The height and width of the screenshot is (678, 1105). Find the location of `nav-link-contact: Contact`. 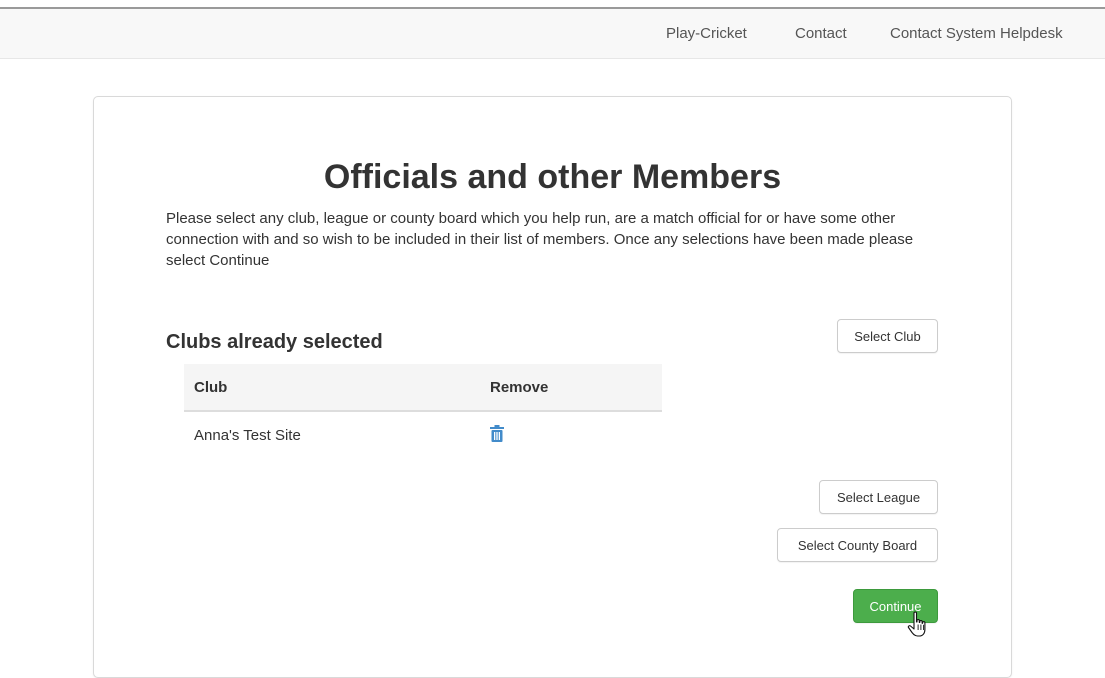

nav-link-contact: Contact is located at coordinates (821, 33).